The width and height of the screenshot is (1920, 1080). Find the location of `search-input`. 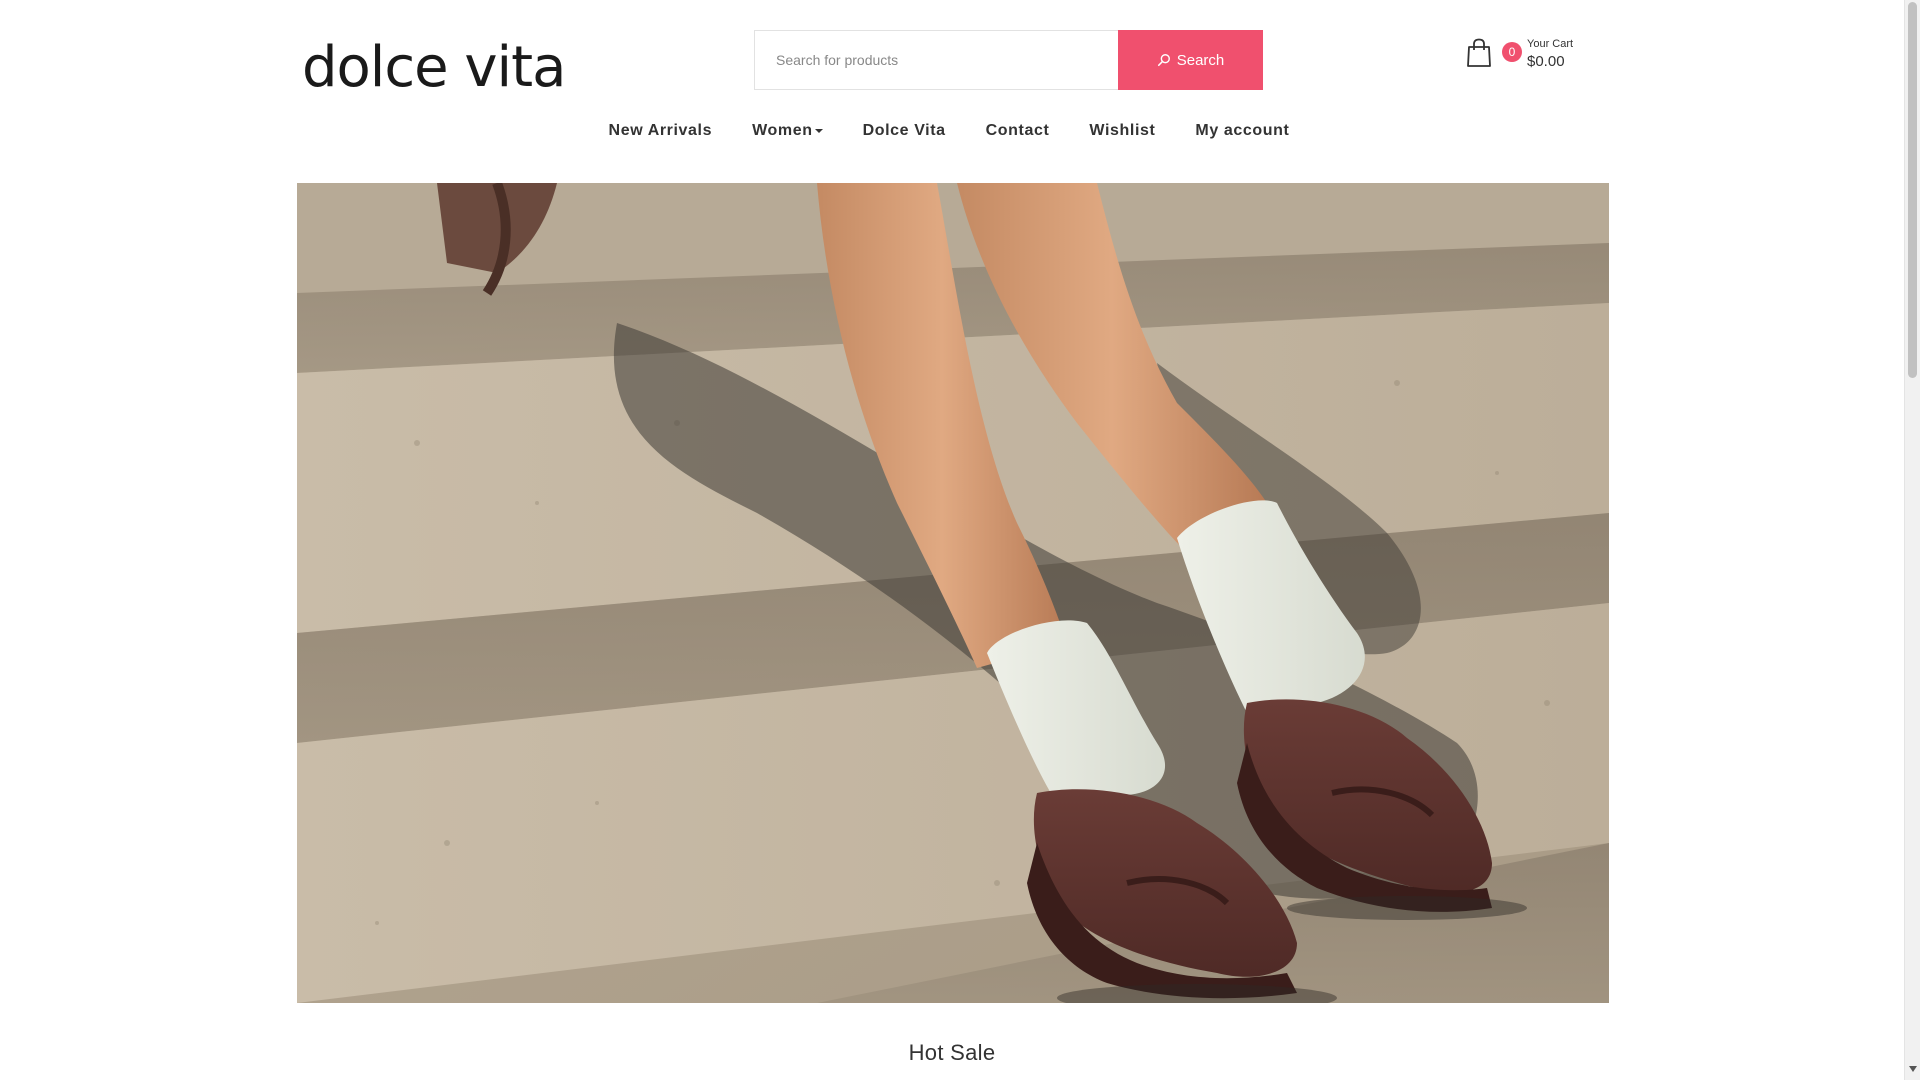

search-input is located at coordinates (936, 60).